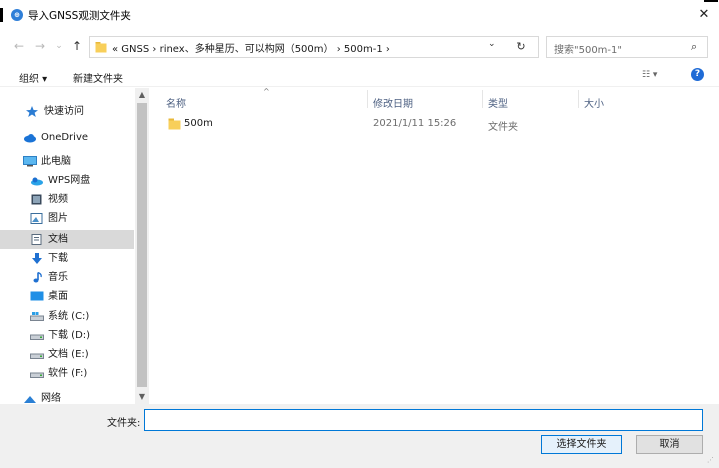  Describe the element at coordinates (37, 315) in the screenshot. I see `system-drive-icon` at that location.